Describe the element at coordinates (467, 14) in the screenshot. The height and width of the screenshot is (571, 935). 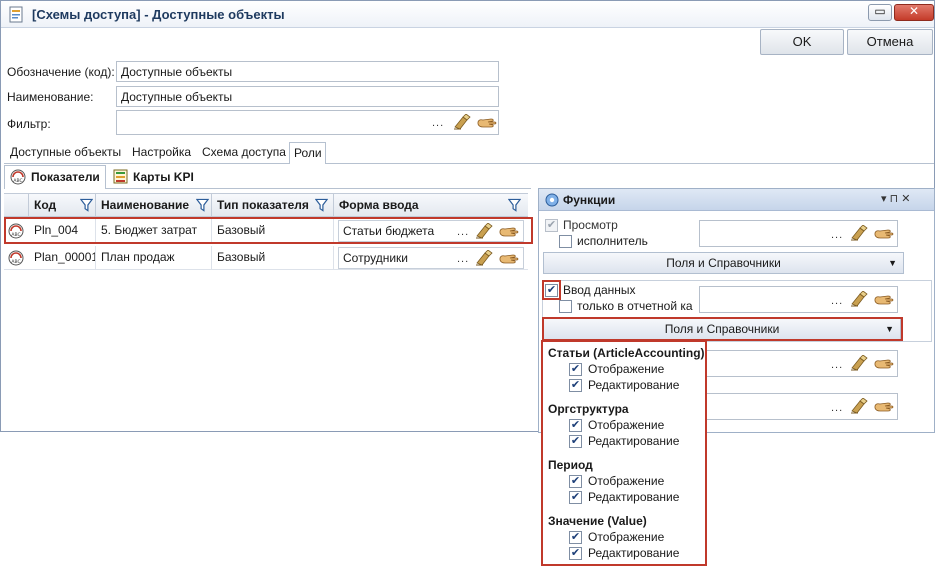
I see `title-bar: [Схемы доступа] - Доступные объекты ▭ ✕` at that location.